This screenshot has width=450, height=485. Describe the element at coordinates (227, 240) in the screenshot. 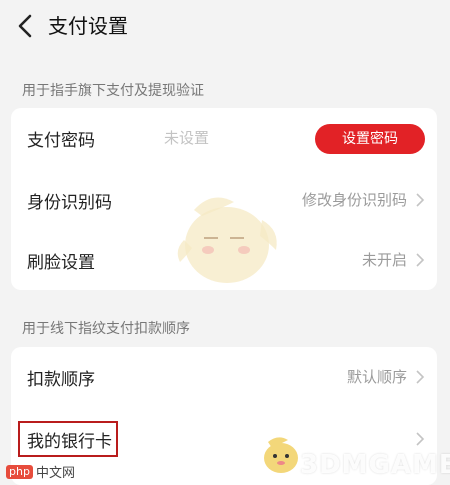

I see `mascot-watermark-icon` at that location.